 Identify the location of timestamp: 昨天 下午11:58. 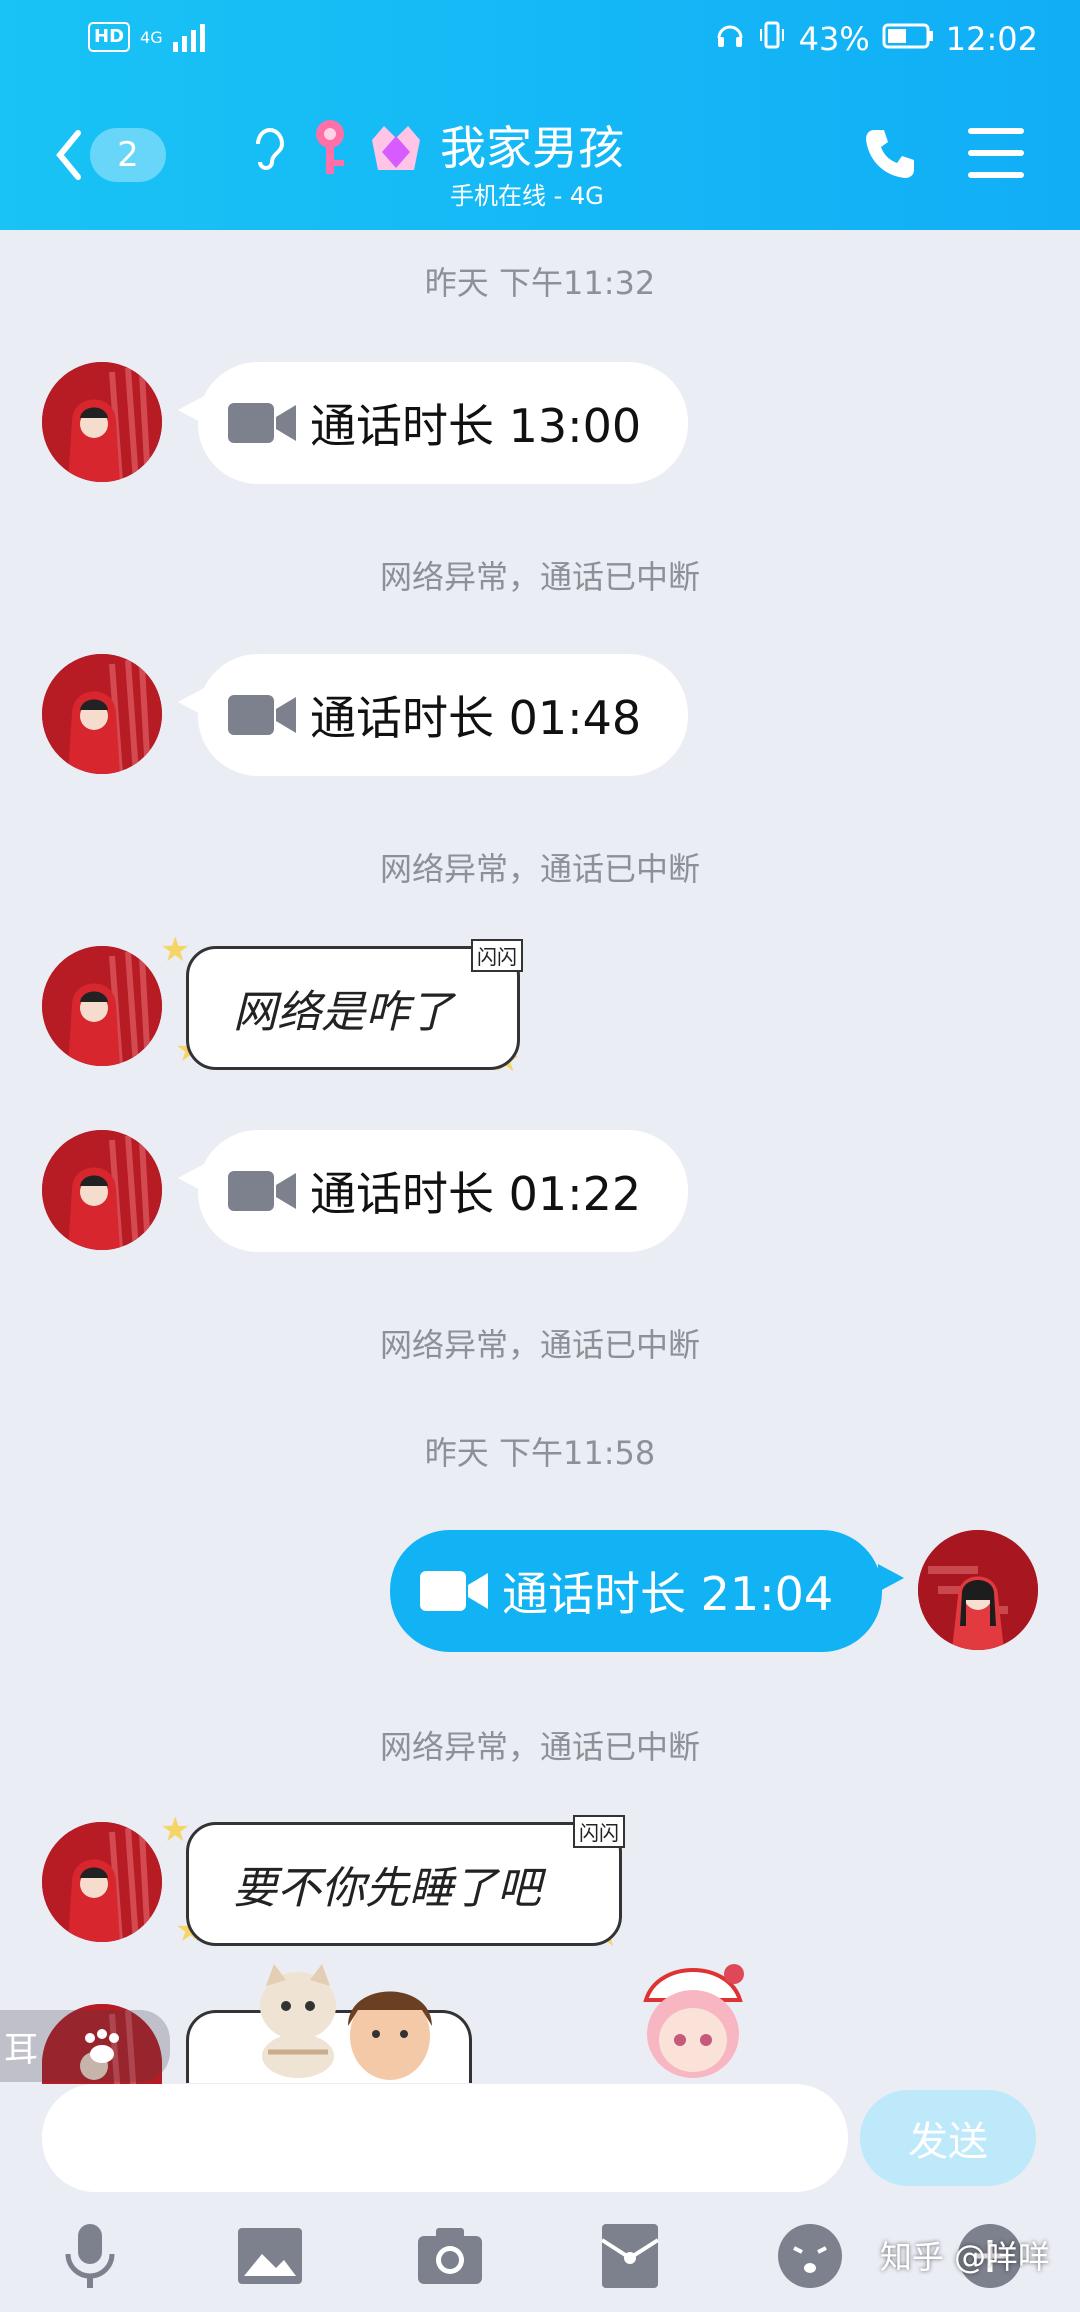
(540, 1453).